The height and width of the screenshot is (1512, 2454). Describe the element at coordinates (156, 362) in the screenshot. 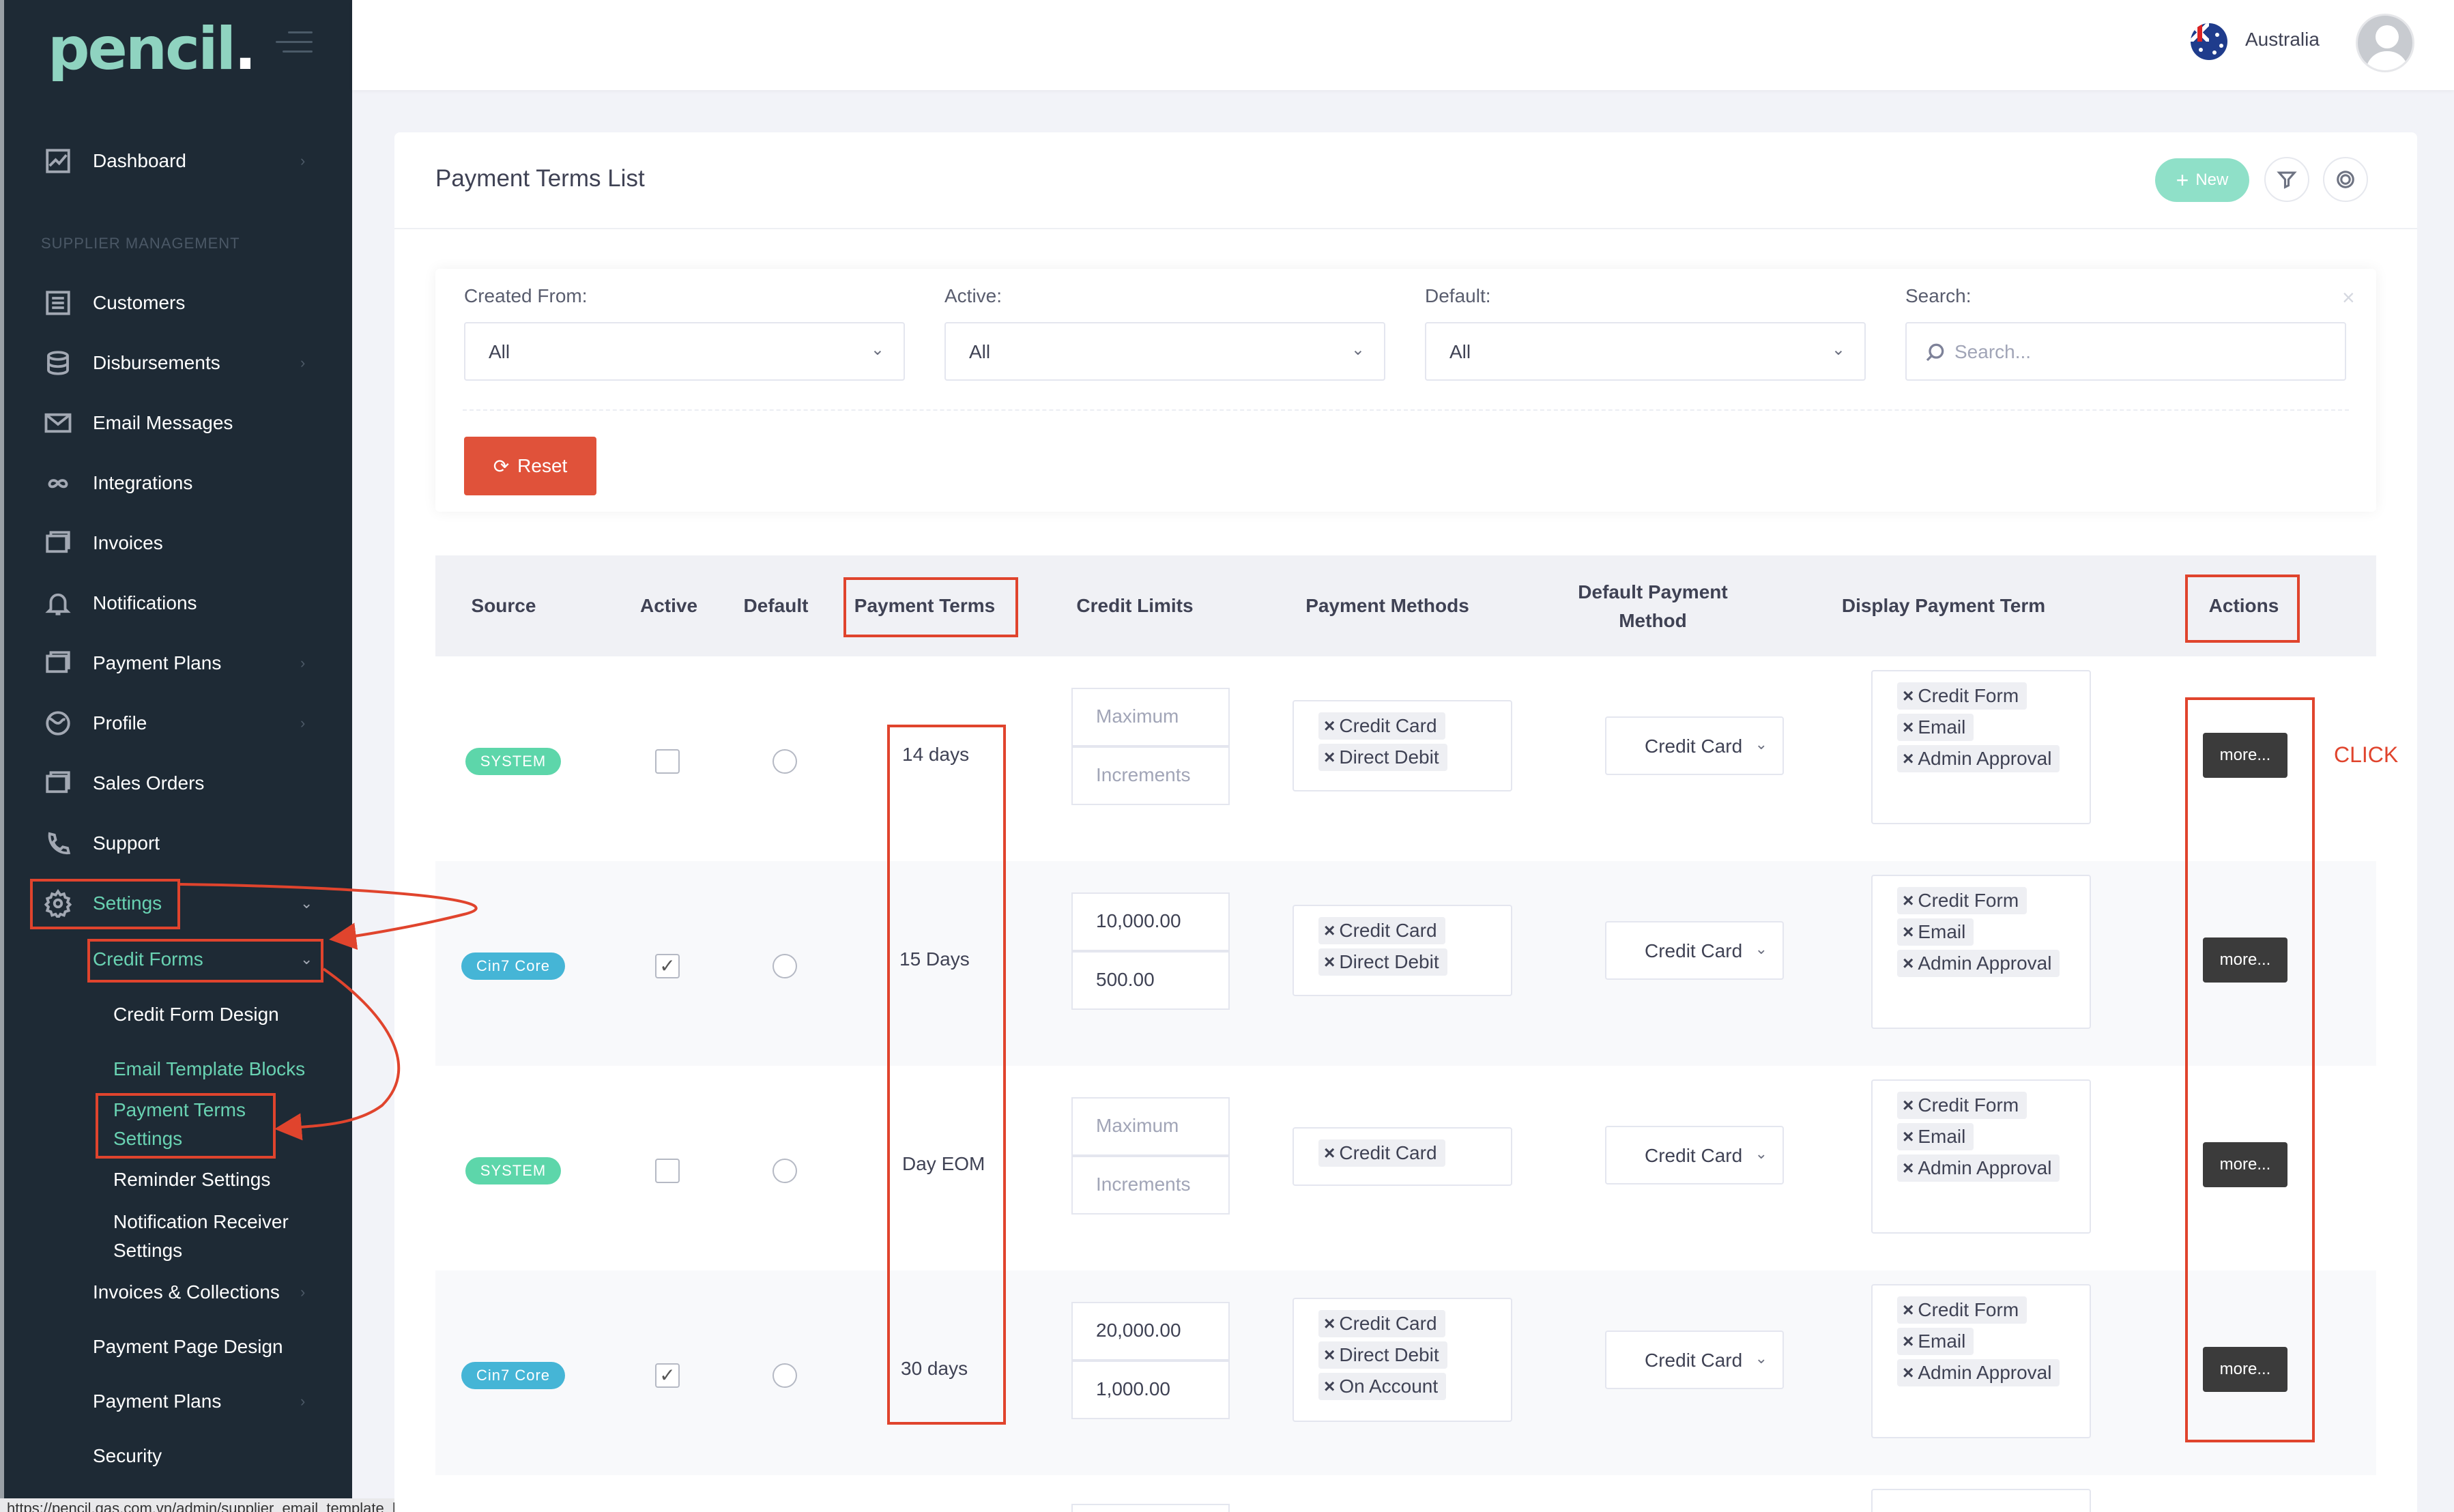

I see `sidebar-item-label: Disbursements` at that location.